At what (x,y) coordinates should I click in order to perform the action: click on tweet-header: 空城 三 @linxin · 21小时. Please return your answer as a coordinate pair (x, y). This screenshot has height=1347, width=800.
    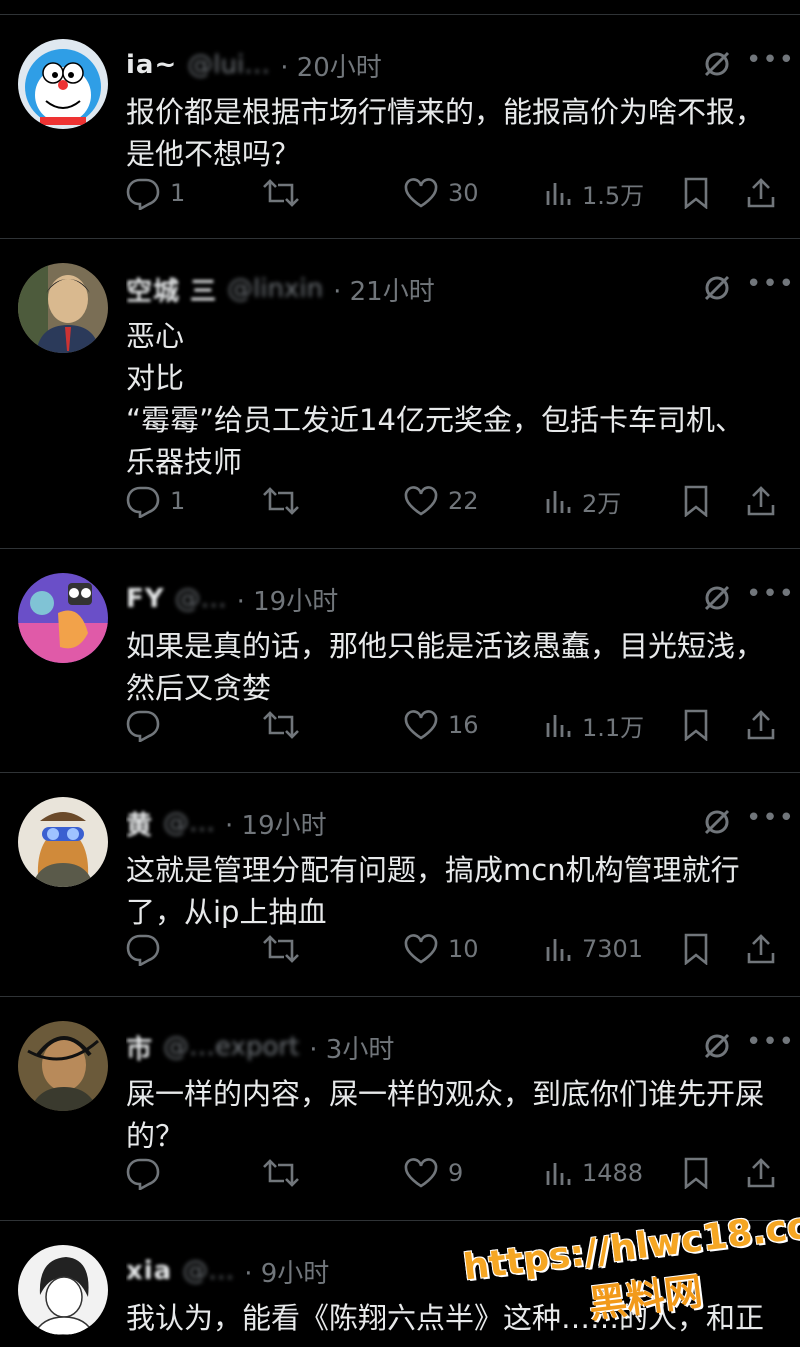
    Looking at the image, I should click on (398, 289).